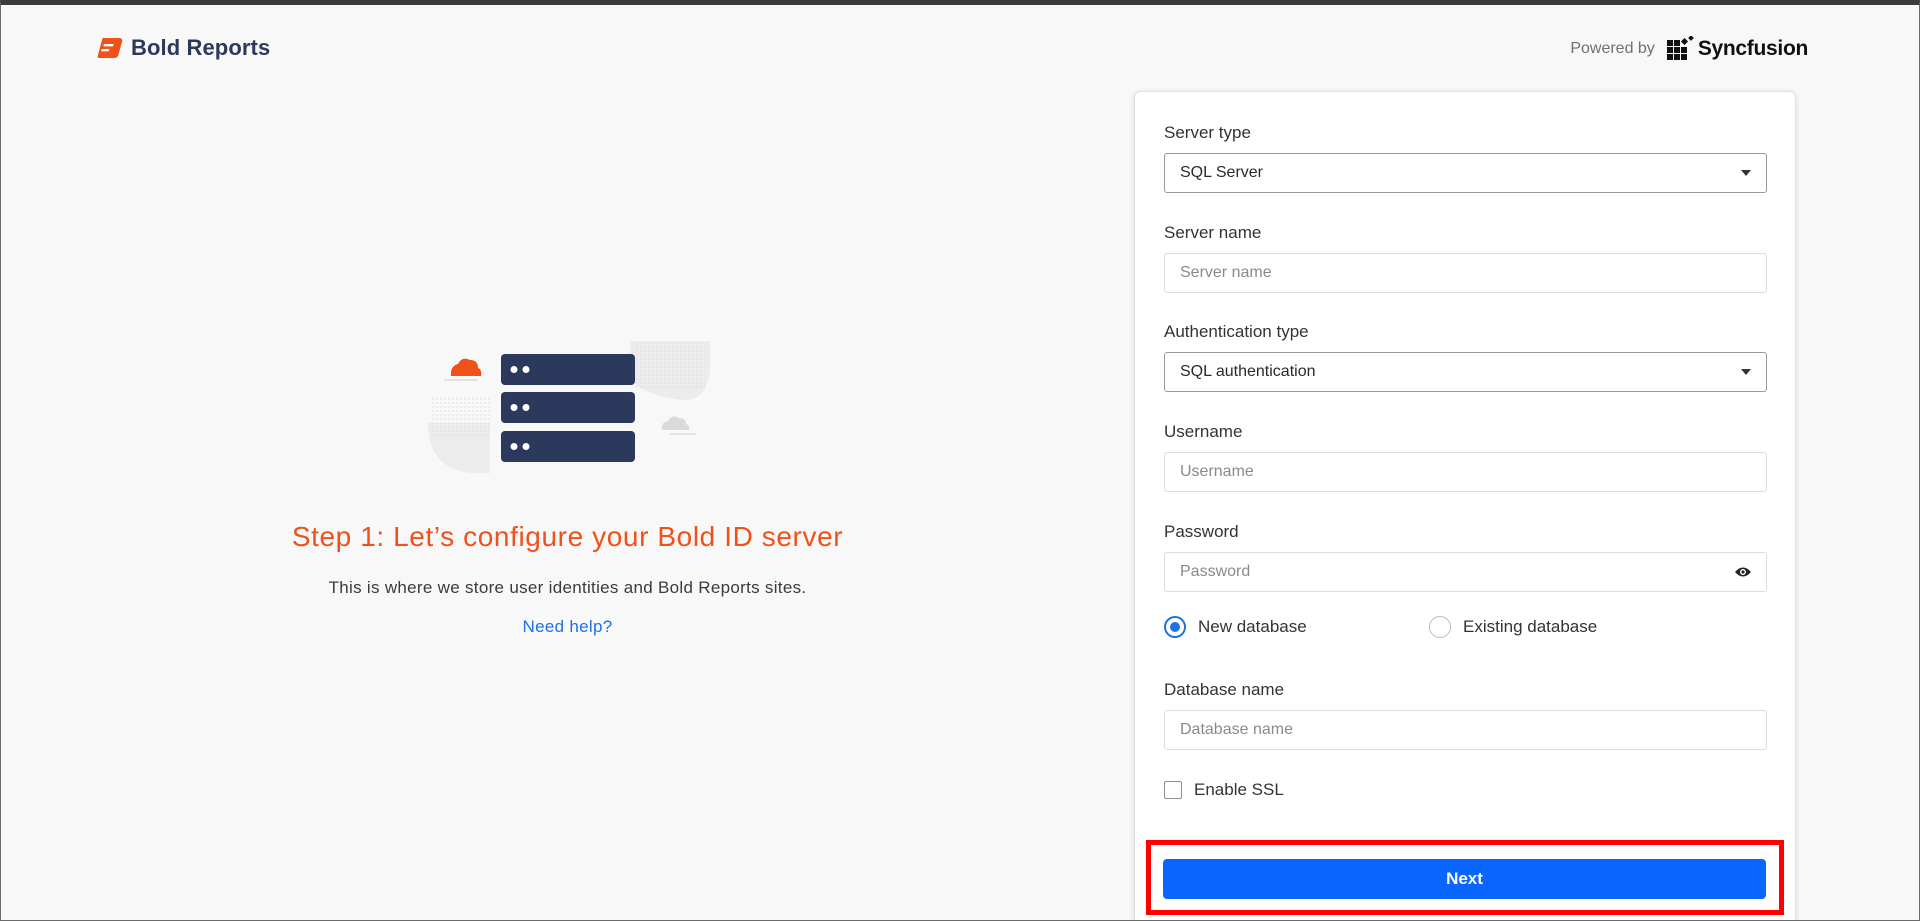 This screenshot has height=921, width=1920. Describe the element at coordinates (1465, 372) in the screenshot. I see `auth-type-select: SQL authentication` at that location.